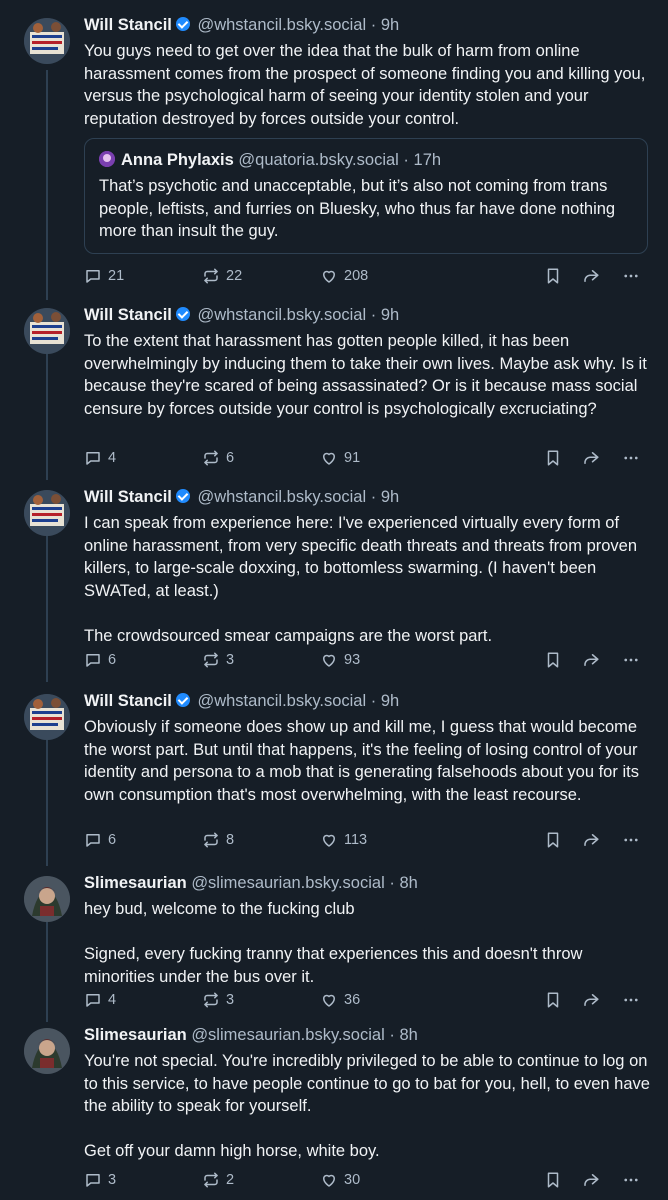  Describe the element at coordinates (230, 1000) in the screenshot. I see `repost-count: 3` at that location.